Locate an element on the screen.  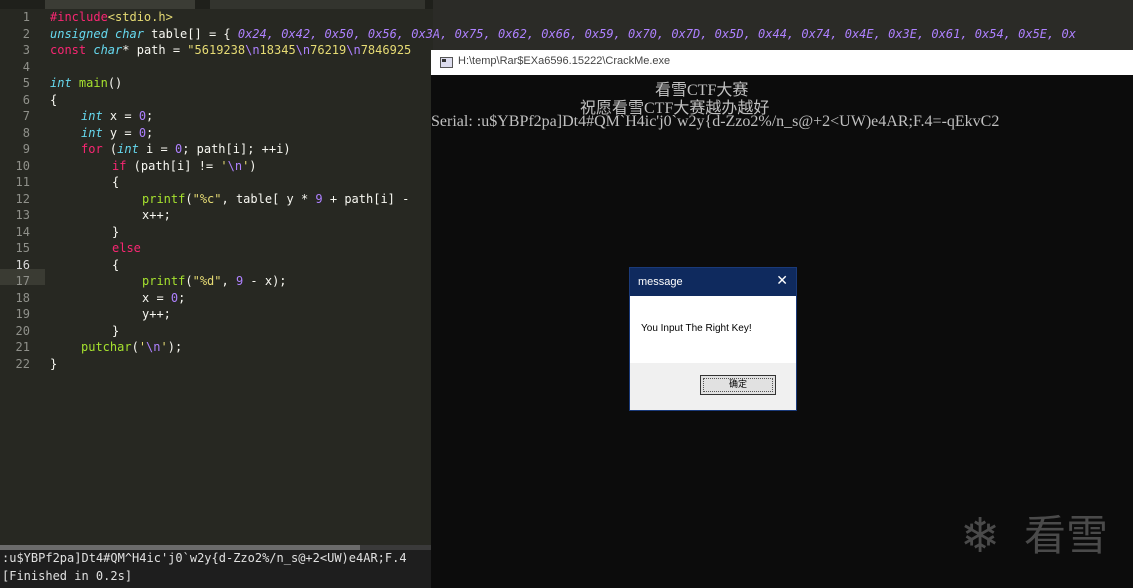
code-line-5: int main() is located at coordinates (86, 83).